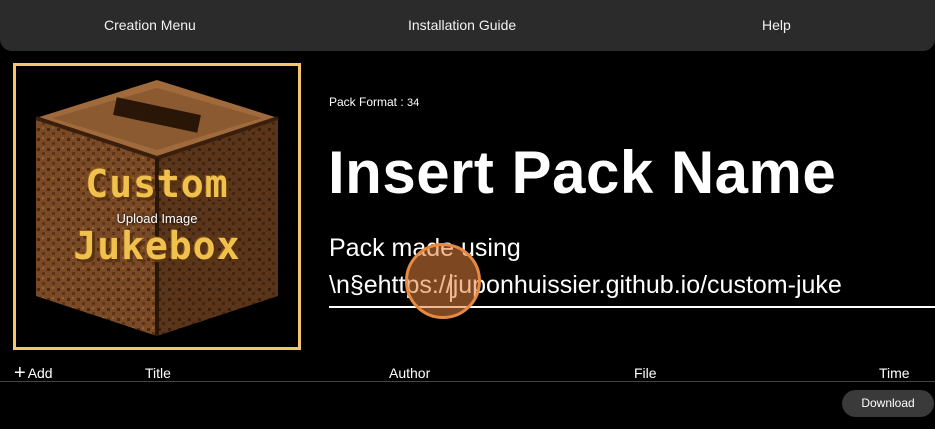 This screenshot has height=429, width=935. Describe the element at coordinates (157, 184) in the screenshot. I see `logo-text-custom: Custom` at that location.